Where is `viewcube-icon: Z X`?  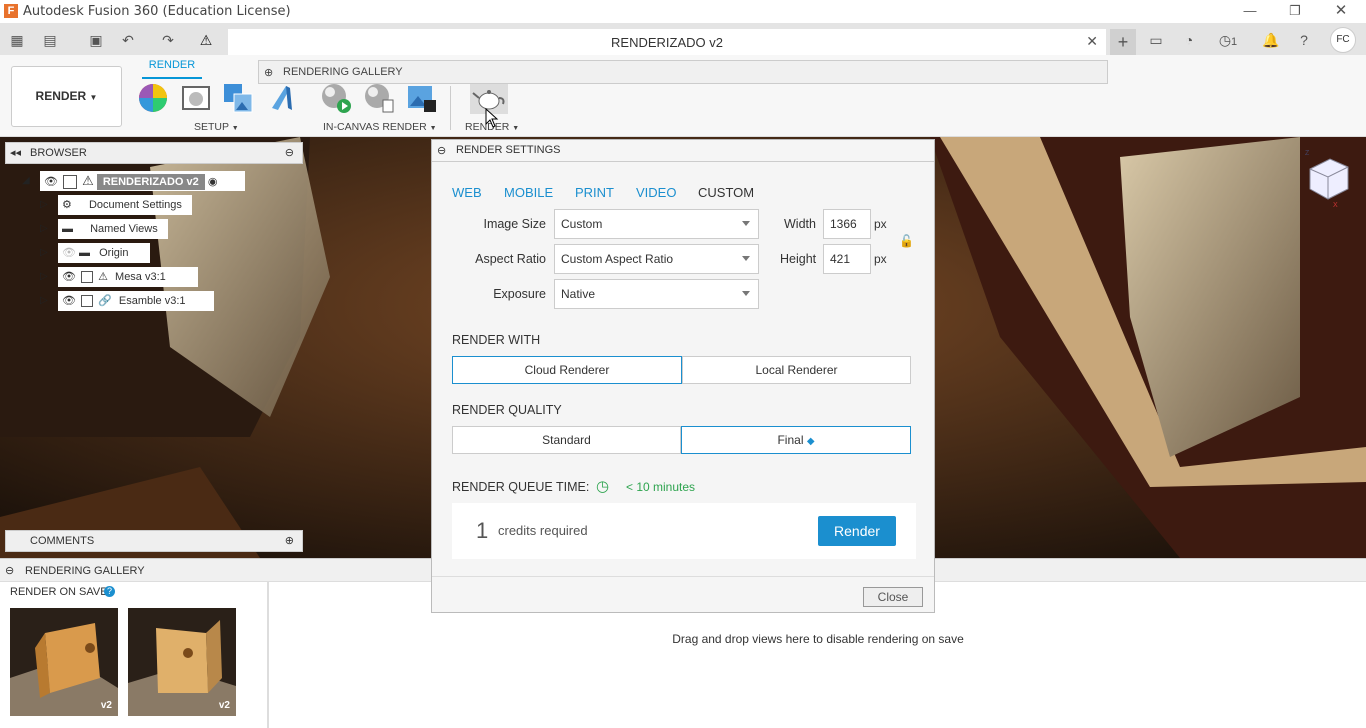 viewcube-icon: Z X is located at coordinates (1328, 179).